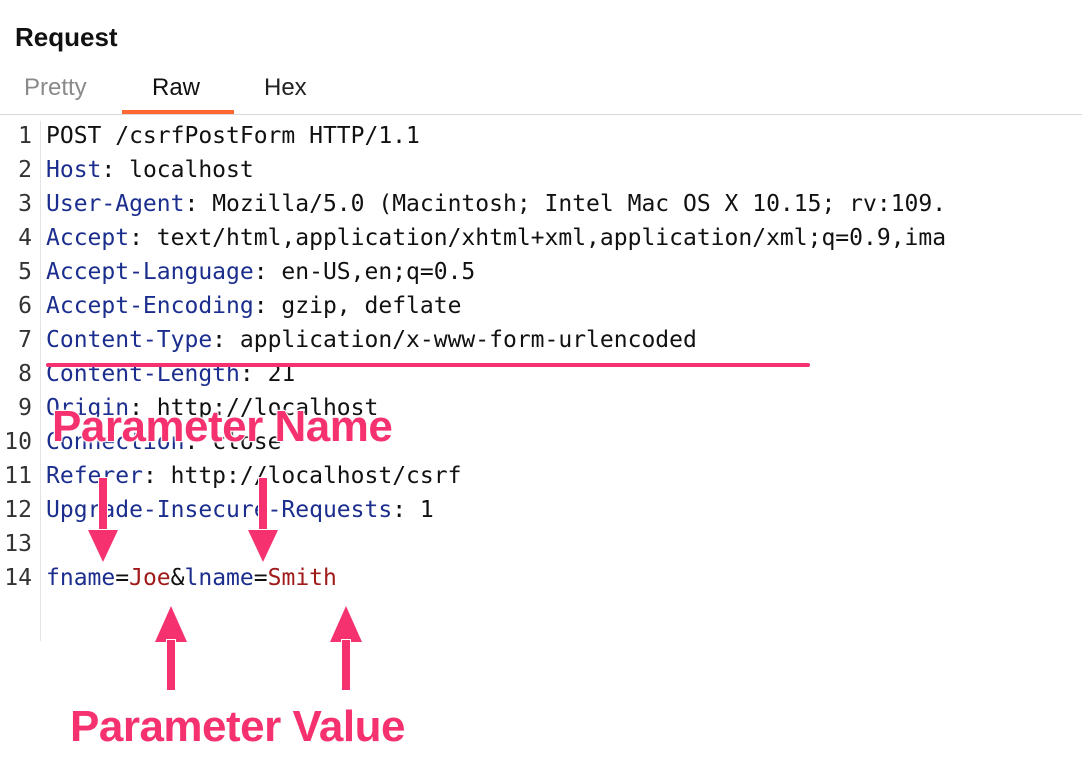 This screenshot has height=772, width=1082. What do you see at coordinates (468, 340) in the screenshot?
I see `header-value: application/x-www-form-urlencoded` at bounding box center [468, 340].